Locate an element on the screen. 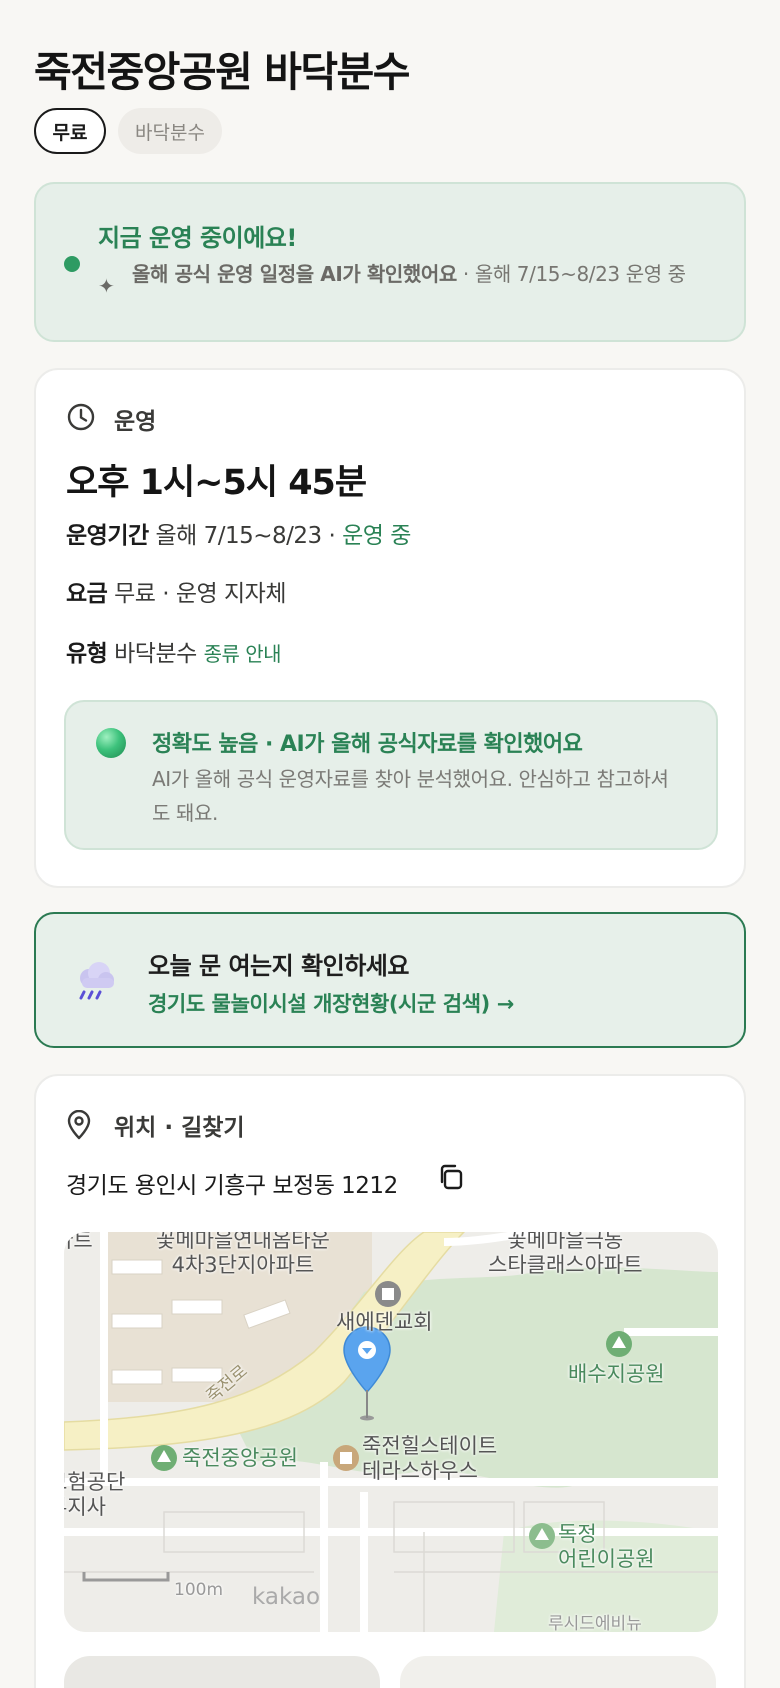 This screenshot has width=780, height=1688. sparkle-icon: ✦ is located at coordinates (106, 286).